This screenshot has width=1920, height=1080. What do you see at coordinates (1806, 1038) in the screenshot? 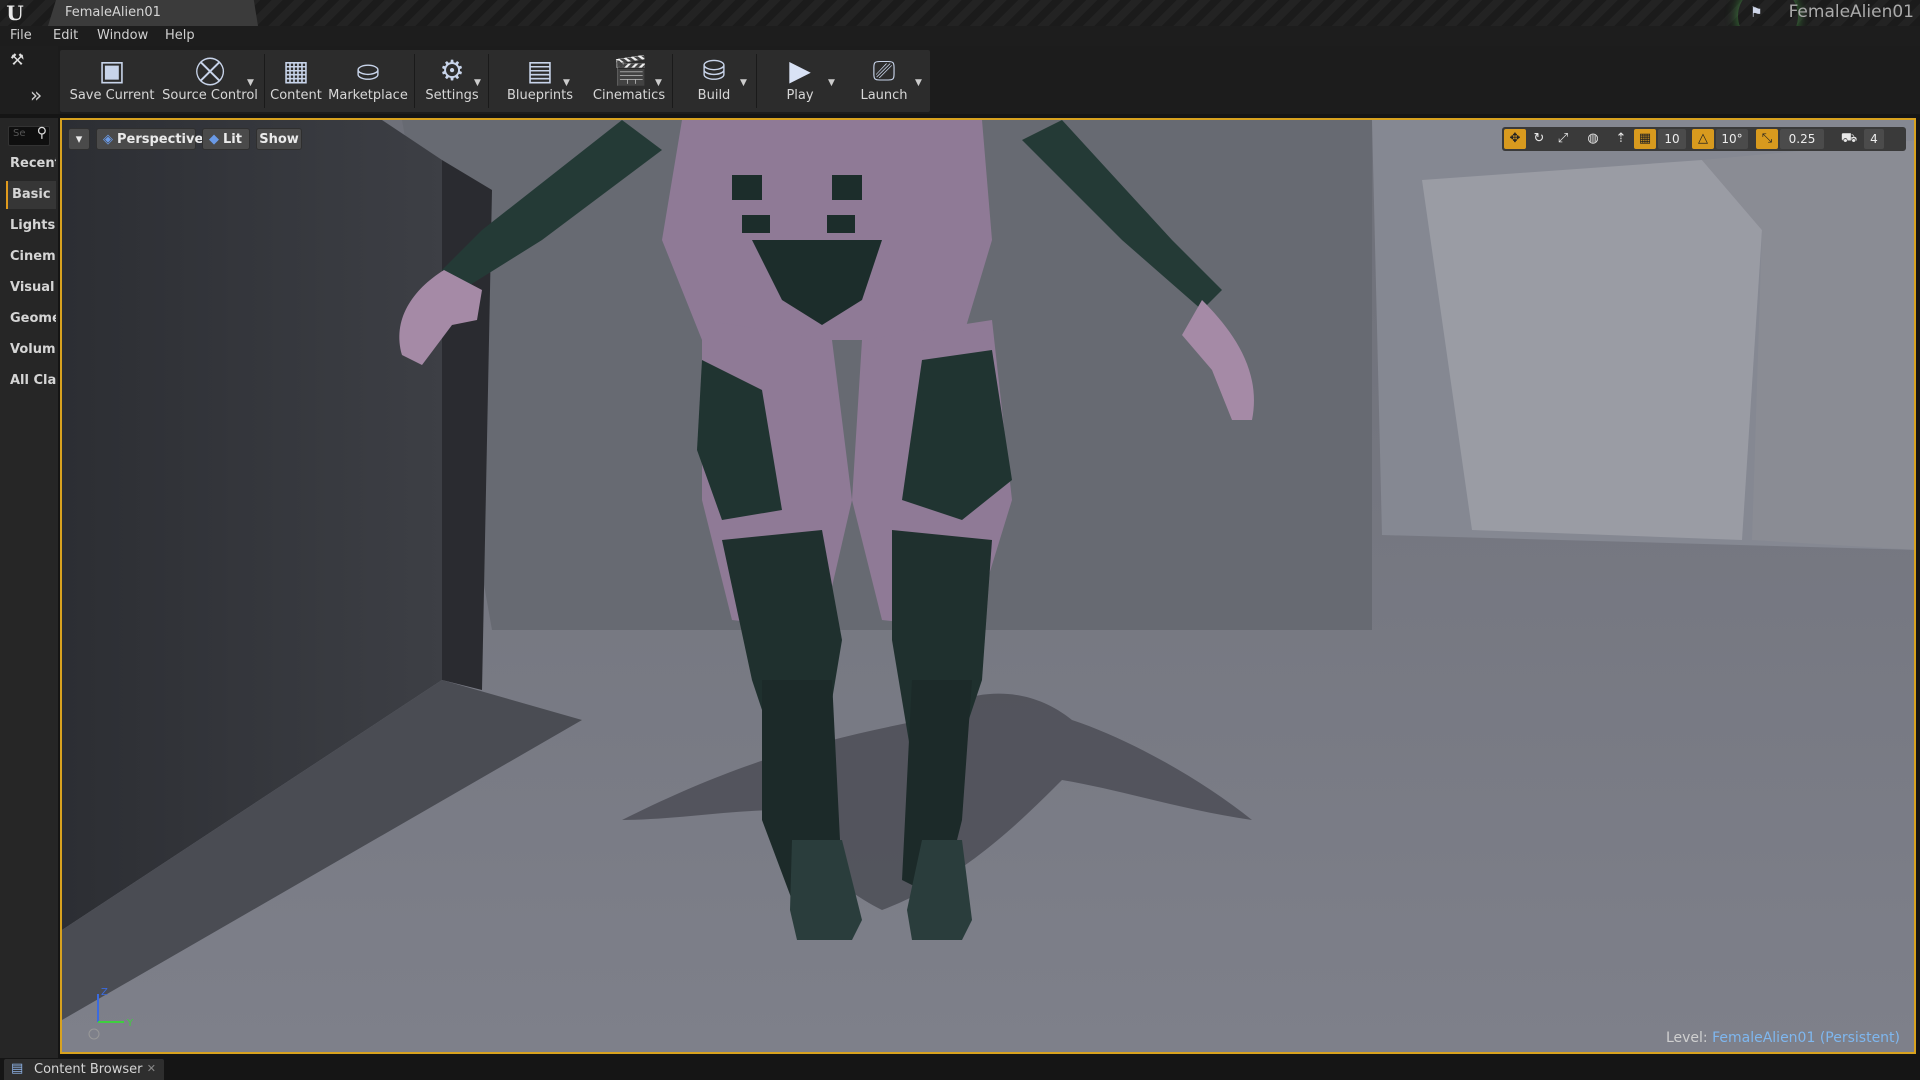
I see `level-name: FemaleAlien01 (Persistent)` at bounding box center [1806, 1038].